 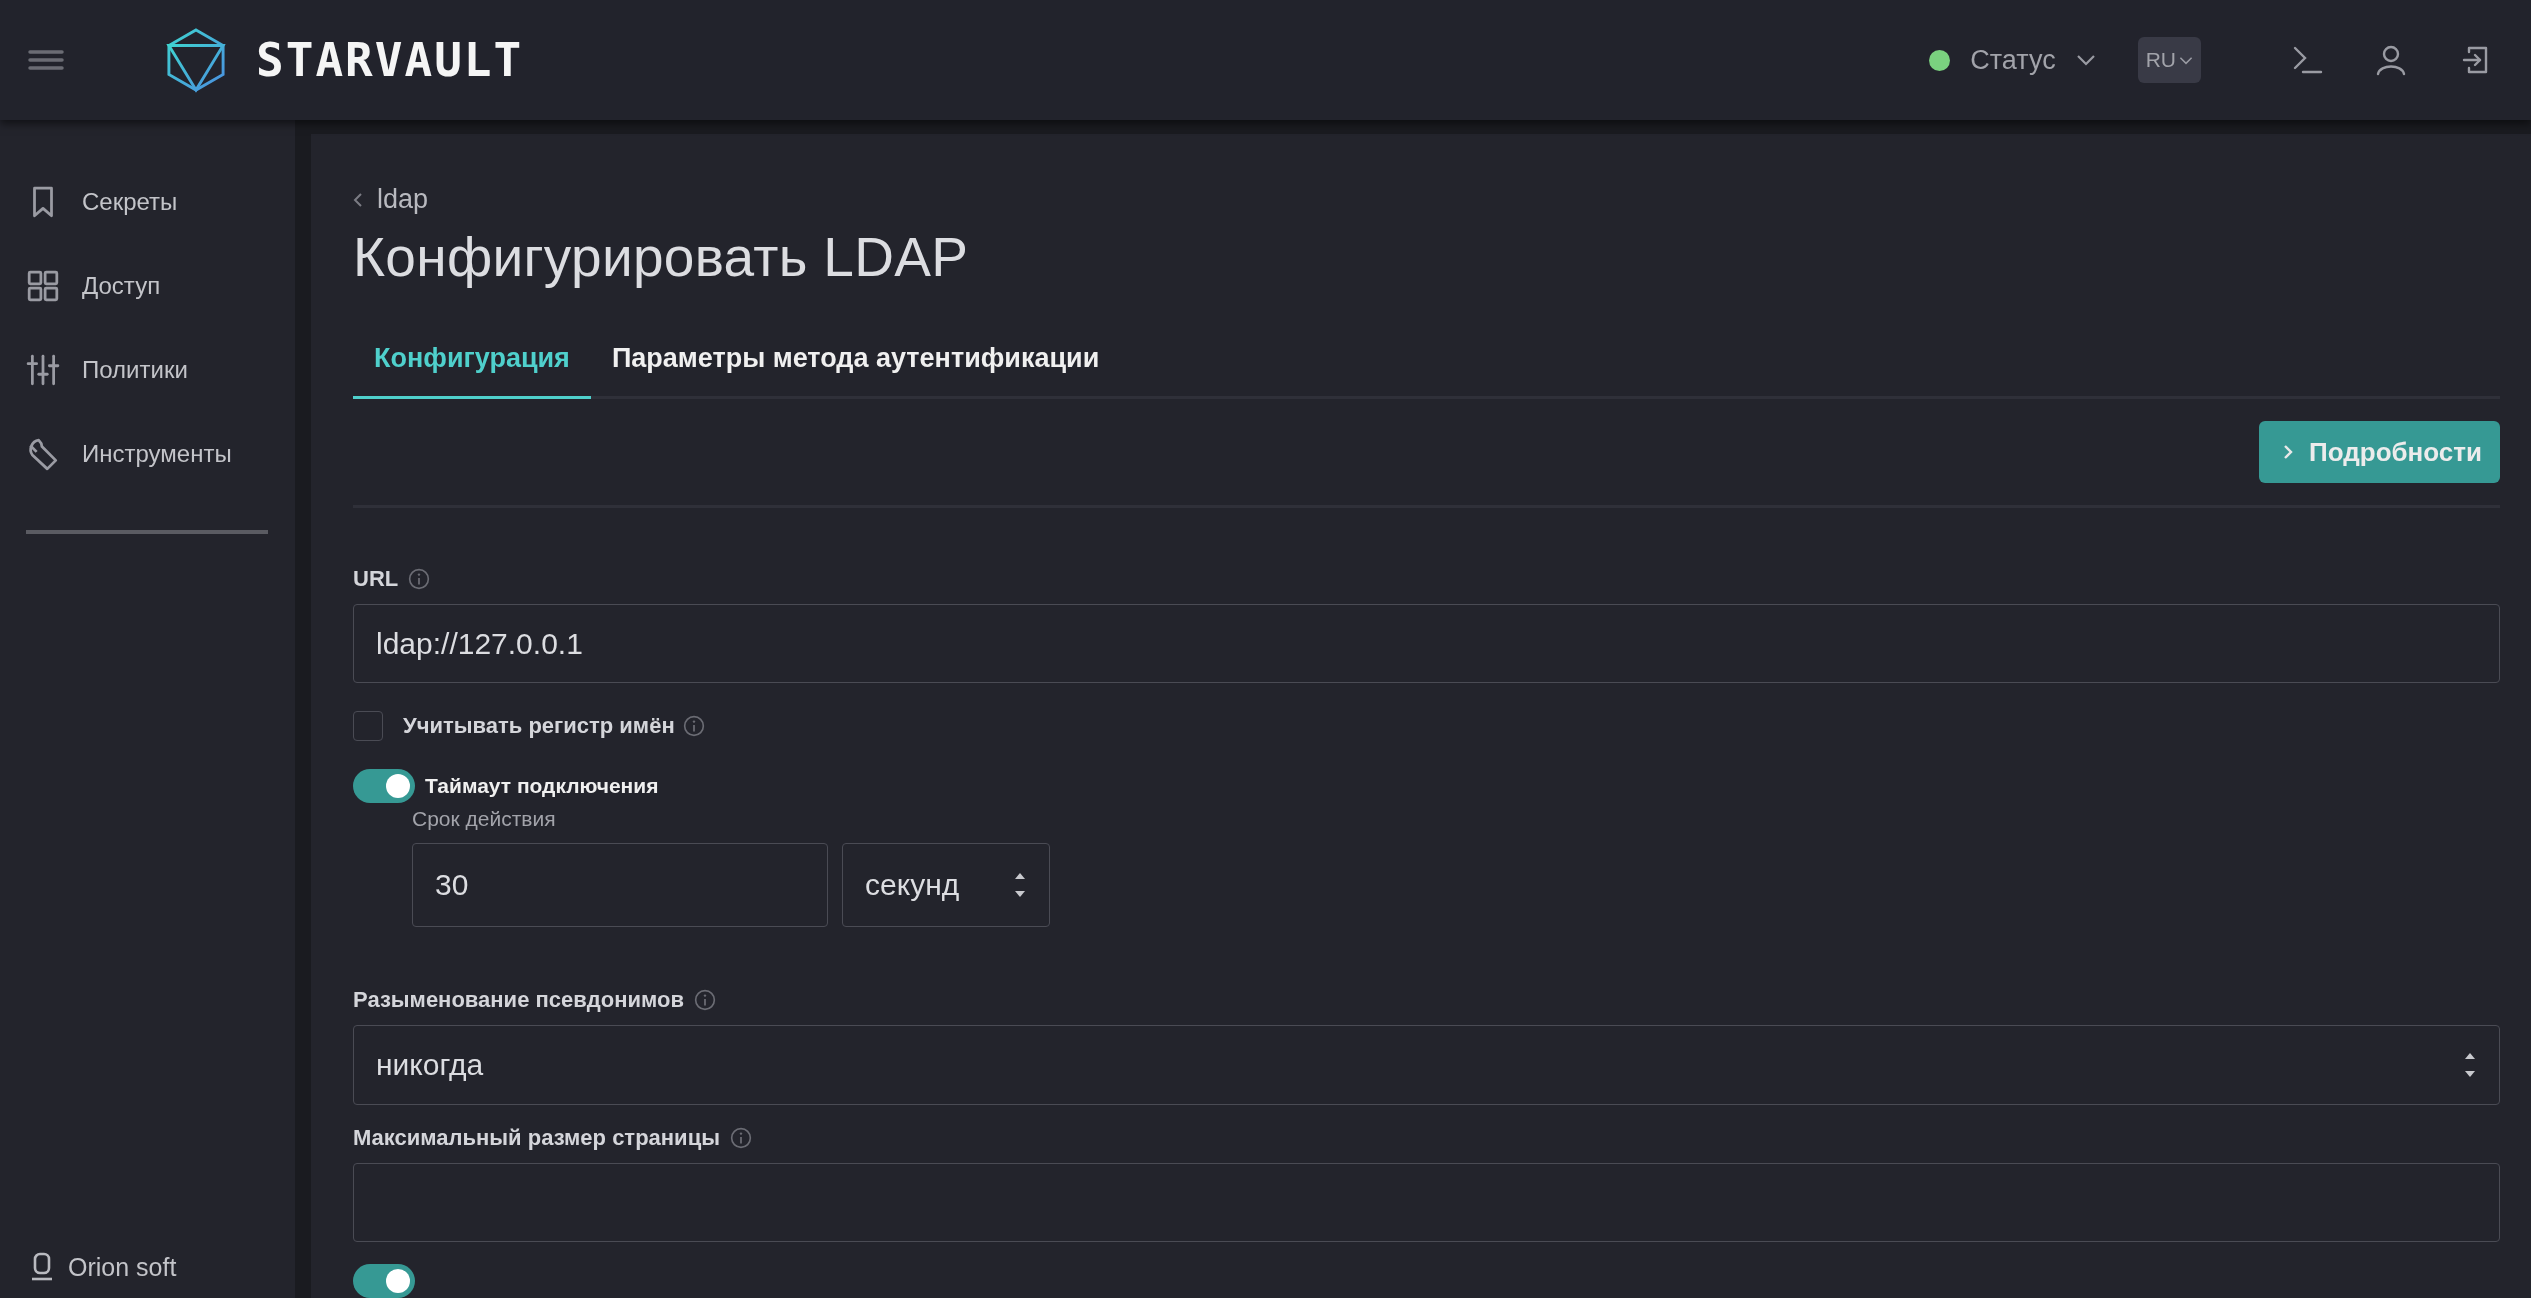 I want to click on language-dropdown: RU, so click(x=2169, y=60).